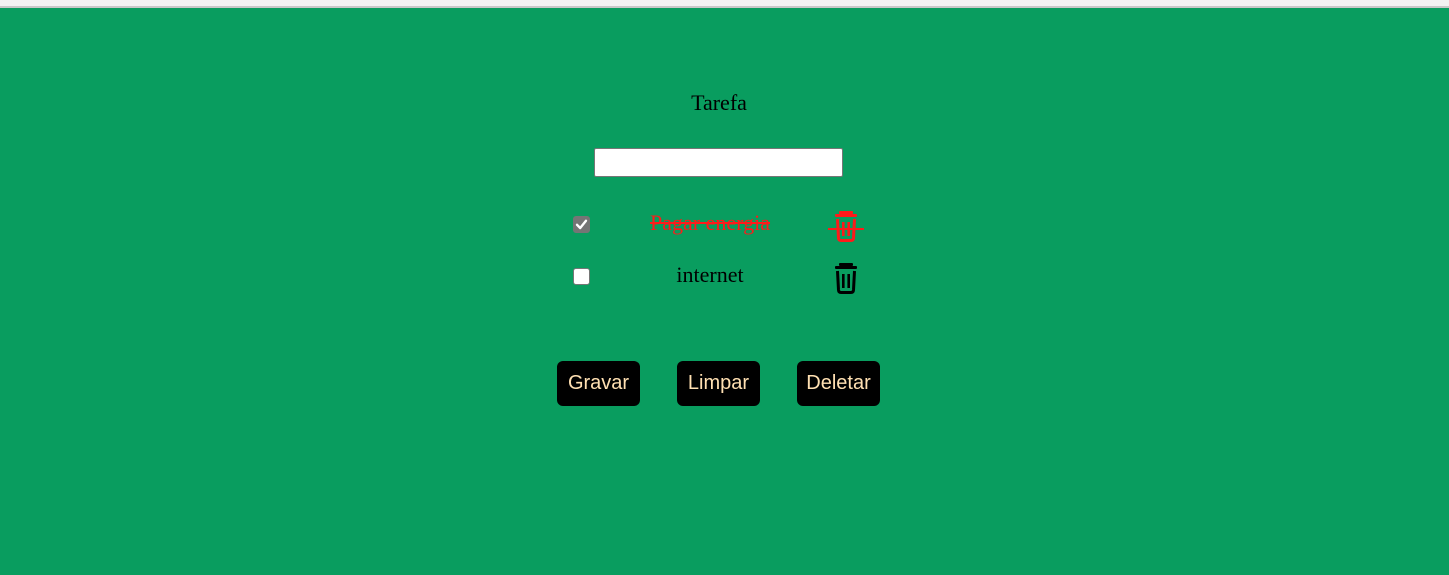  I want to click on checkmark-icon, so click(581, 224).